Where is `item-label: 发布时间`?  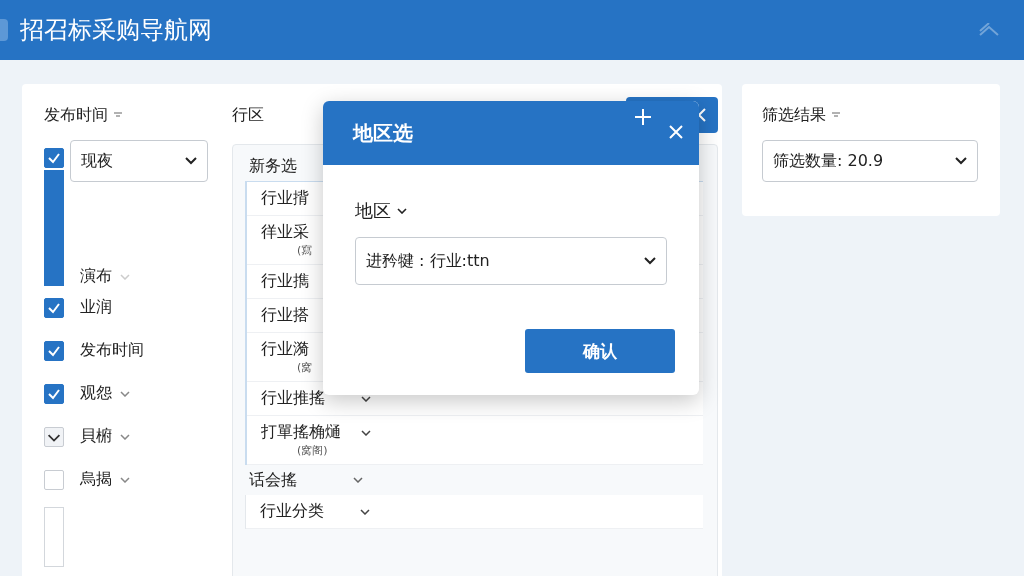
item-label: 发布时间 is located at coordinates (112, 350).